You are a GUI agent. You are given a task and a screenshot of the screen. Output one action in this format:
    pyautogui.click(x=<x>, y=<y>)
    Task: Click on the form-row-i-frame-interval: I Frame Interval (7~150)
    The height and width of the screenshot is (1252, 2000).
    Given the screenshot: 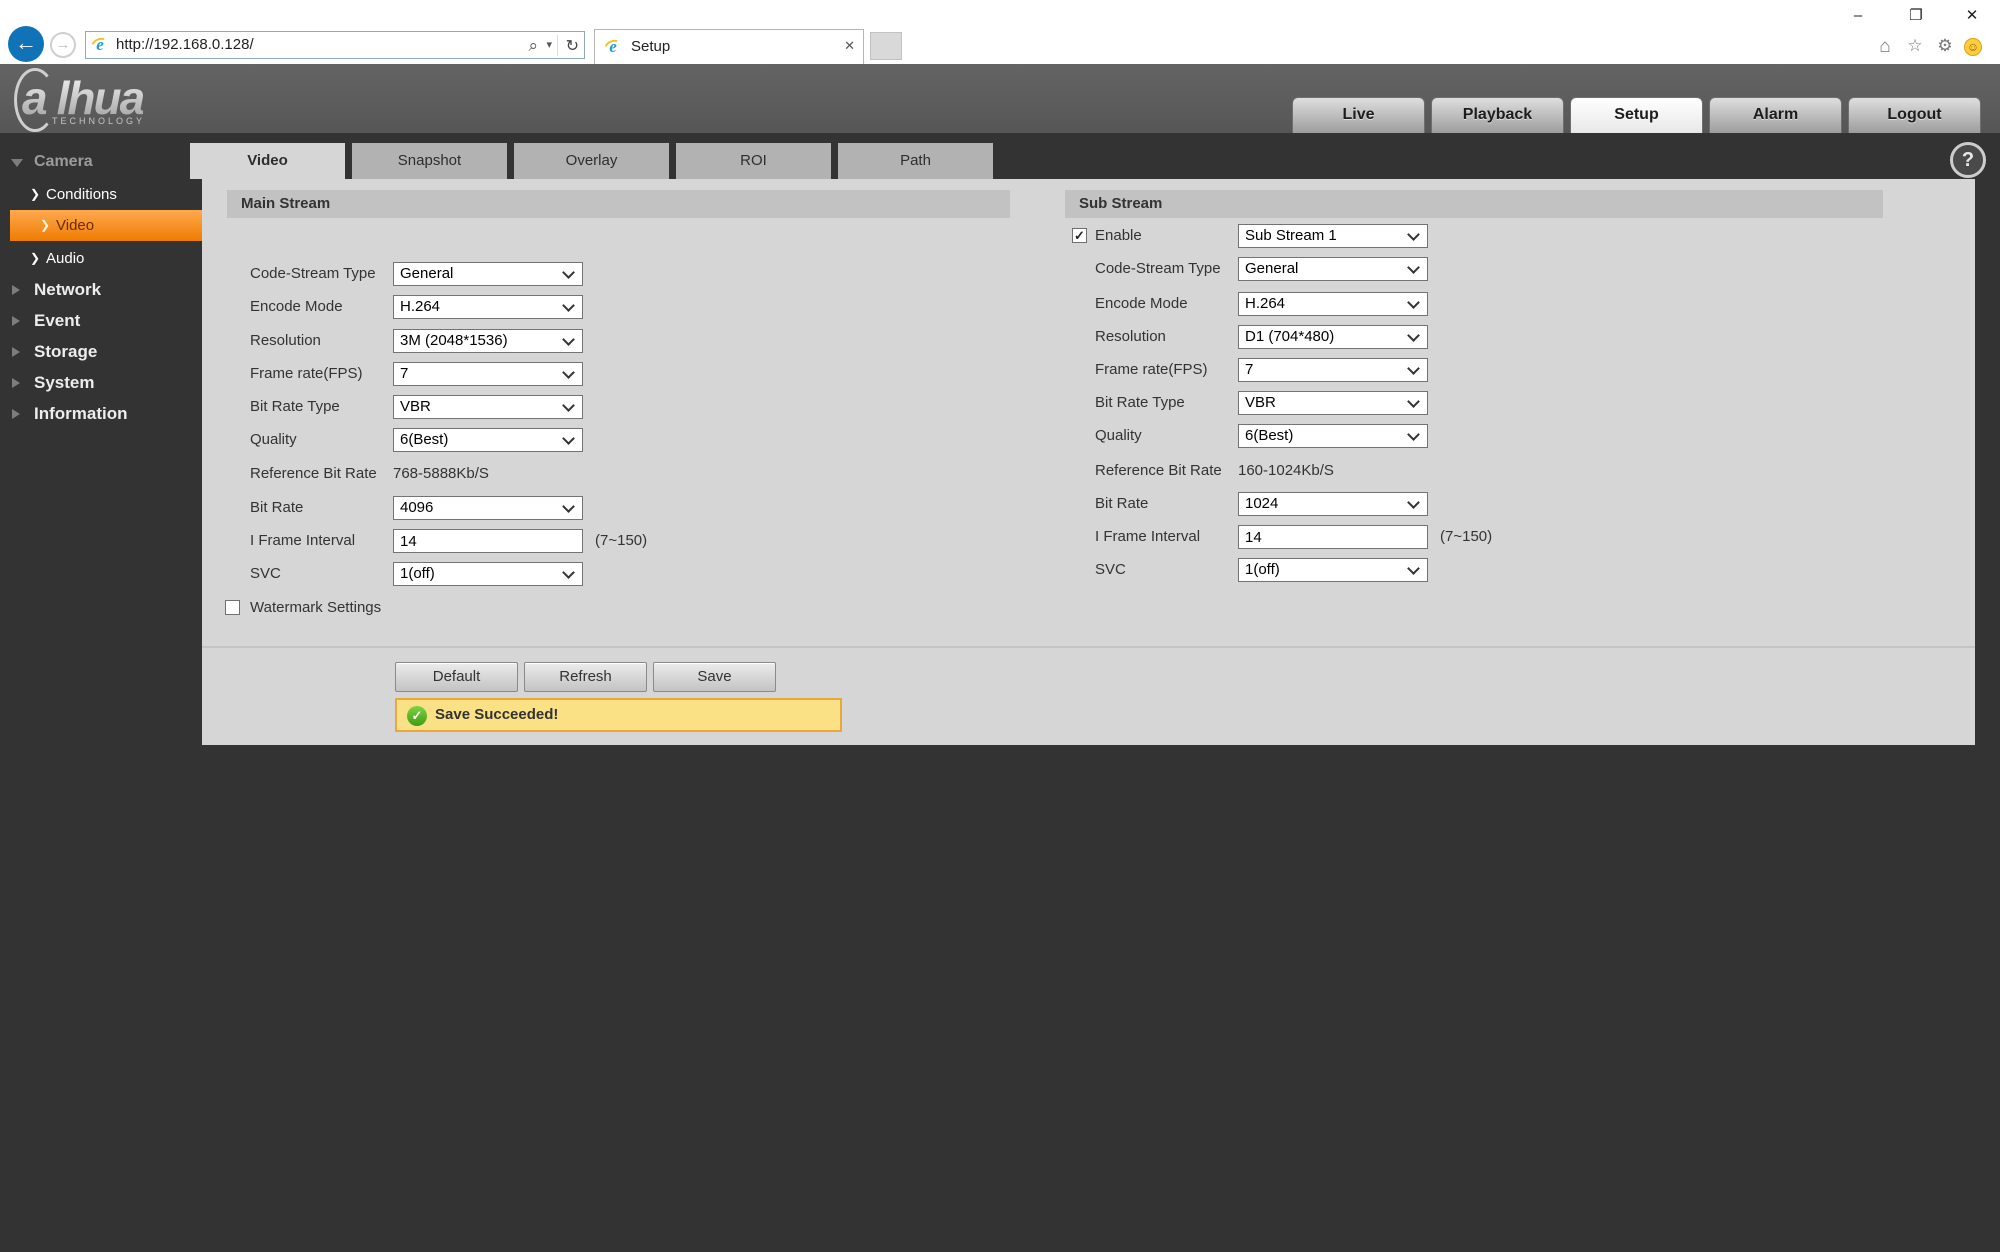 What is the action you would take?
    pyautogui.click(x=1088, y=537)
    